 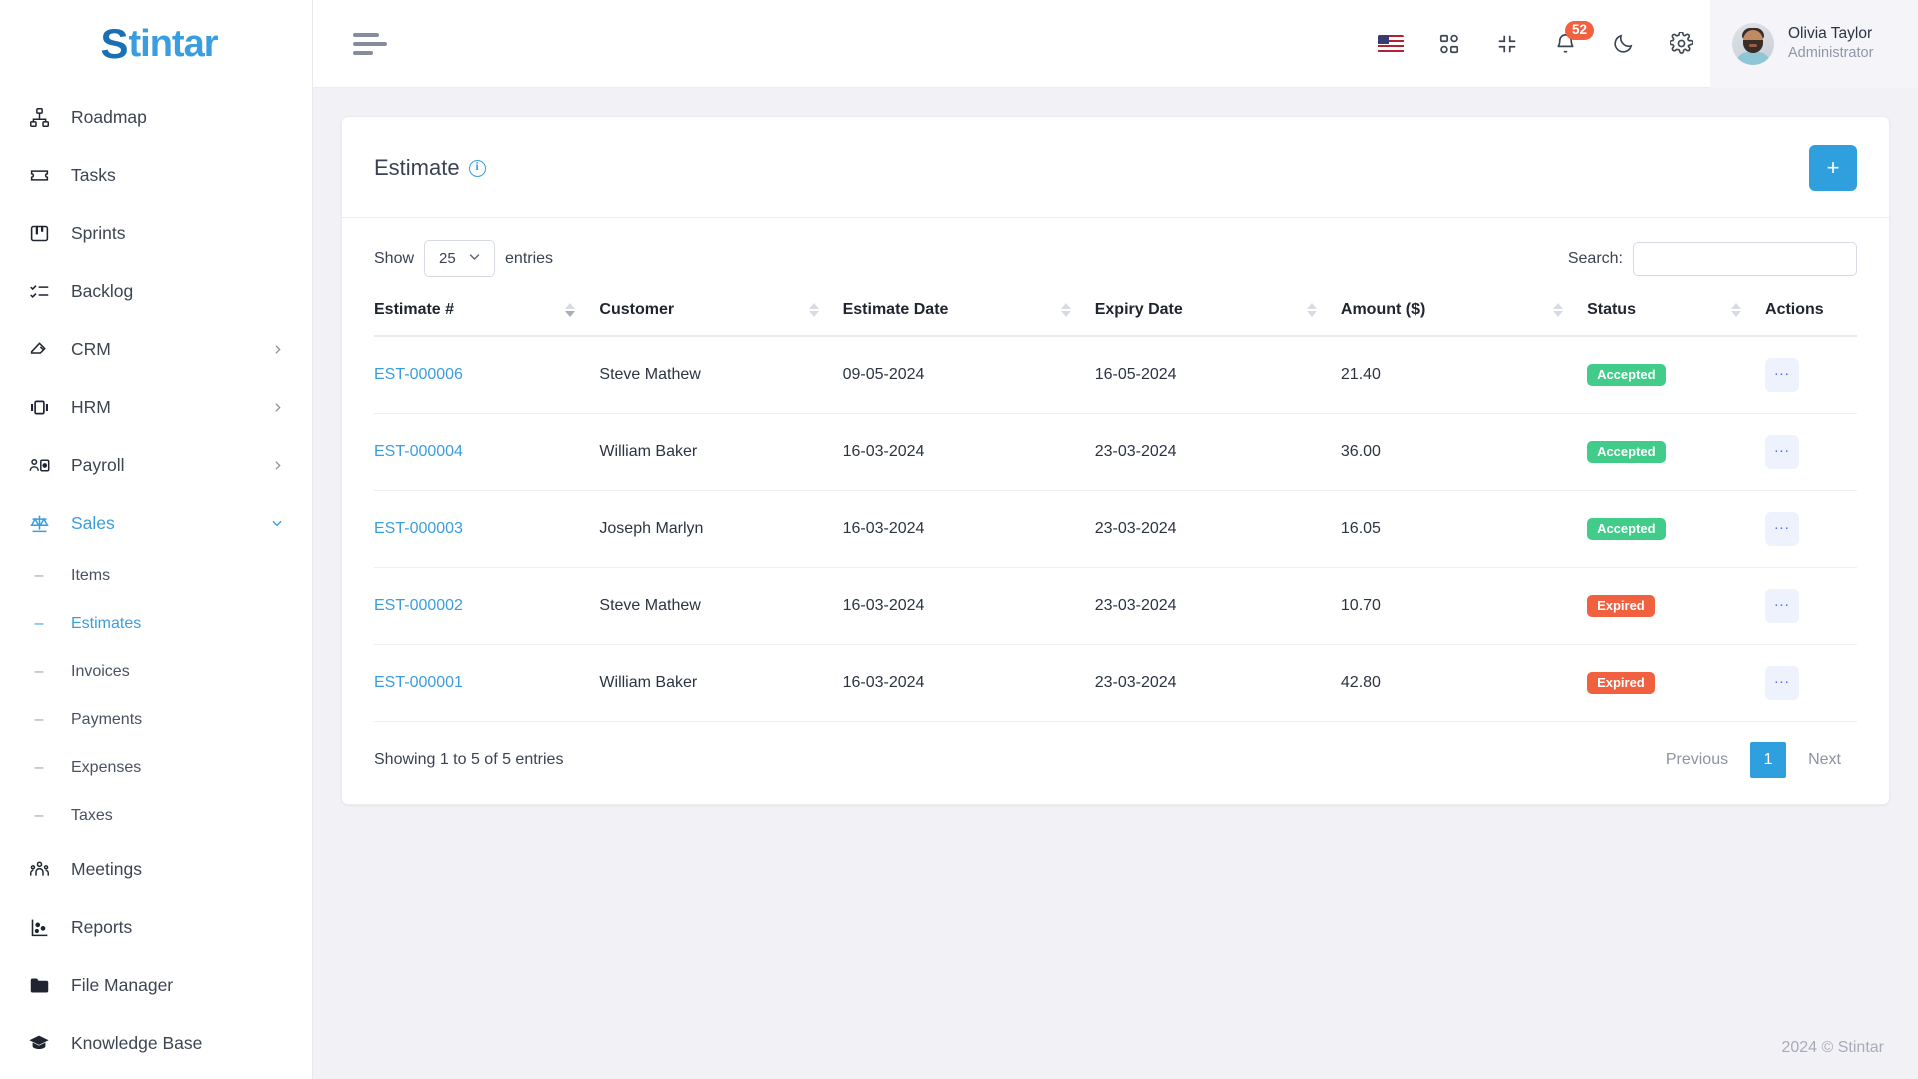 What do you see at coordinates (1768, 760) in the screenshot?
I see `pagination-page-1: 1` at bounding box center [1768, 760].